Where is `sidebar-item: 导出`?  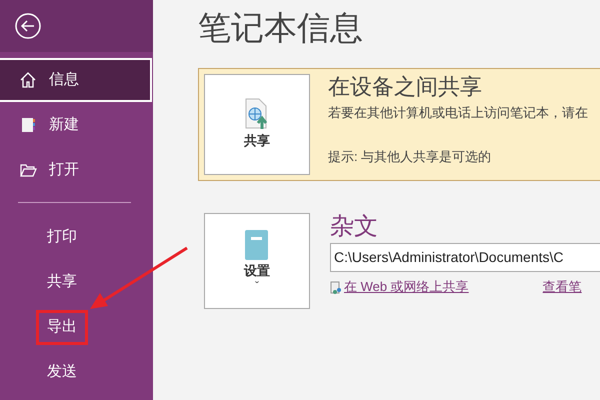 sidebar-item: 导出 is located at coordinates (62, 327).